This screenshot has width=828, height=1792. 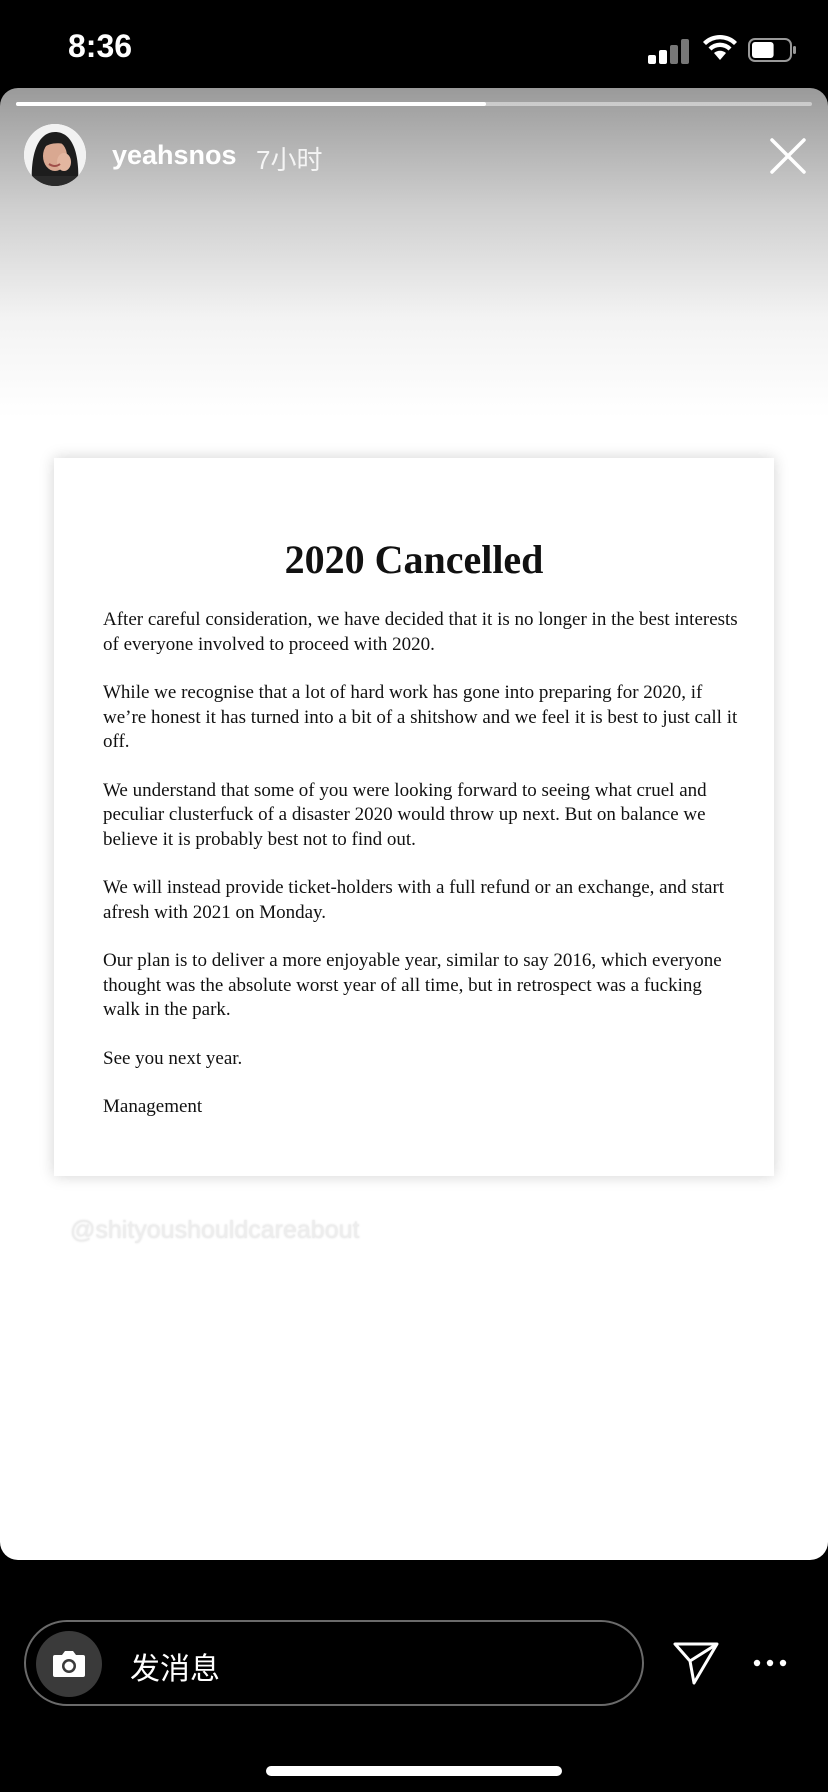 I want to click on document-paragraph: See you next year., so click(x=173, y=1058).